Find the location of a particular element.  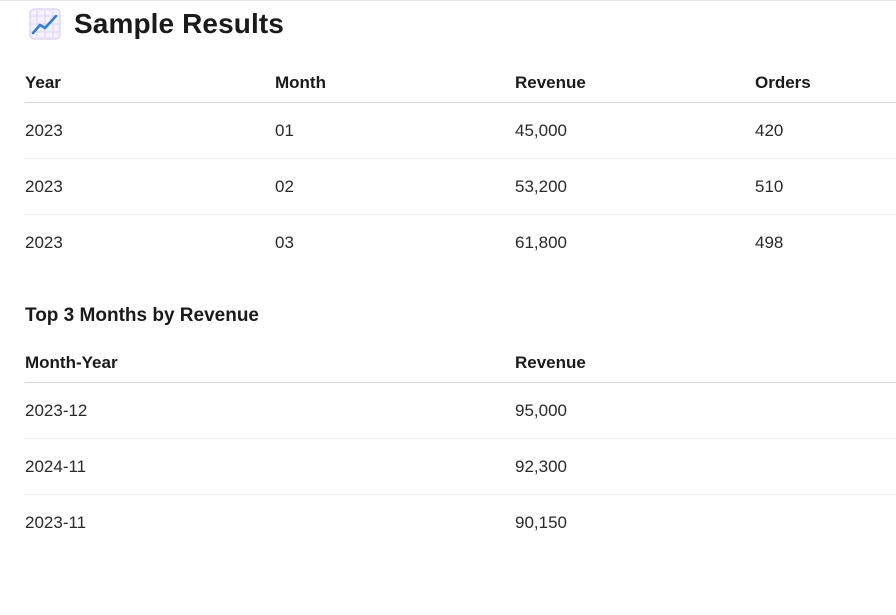

column-header-month: Month is located at coordinates (395, 83).